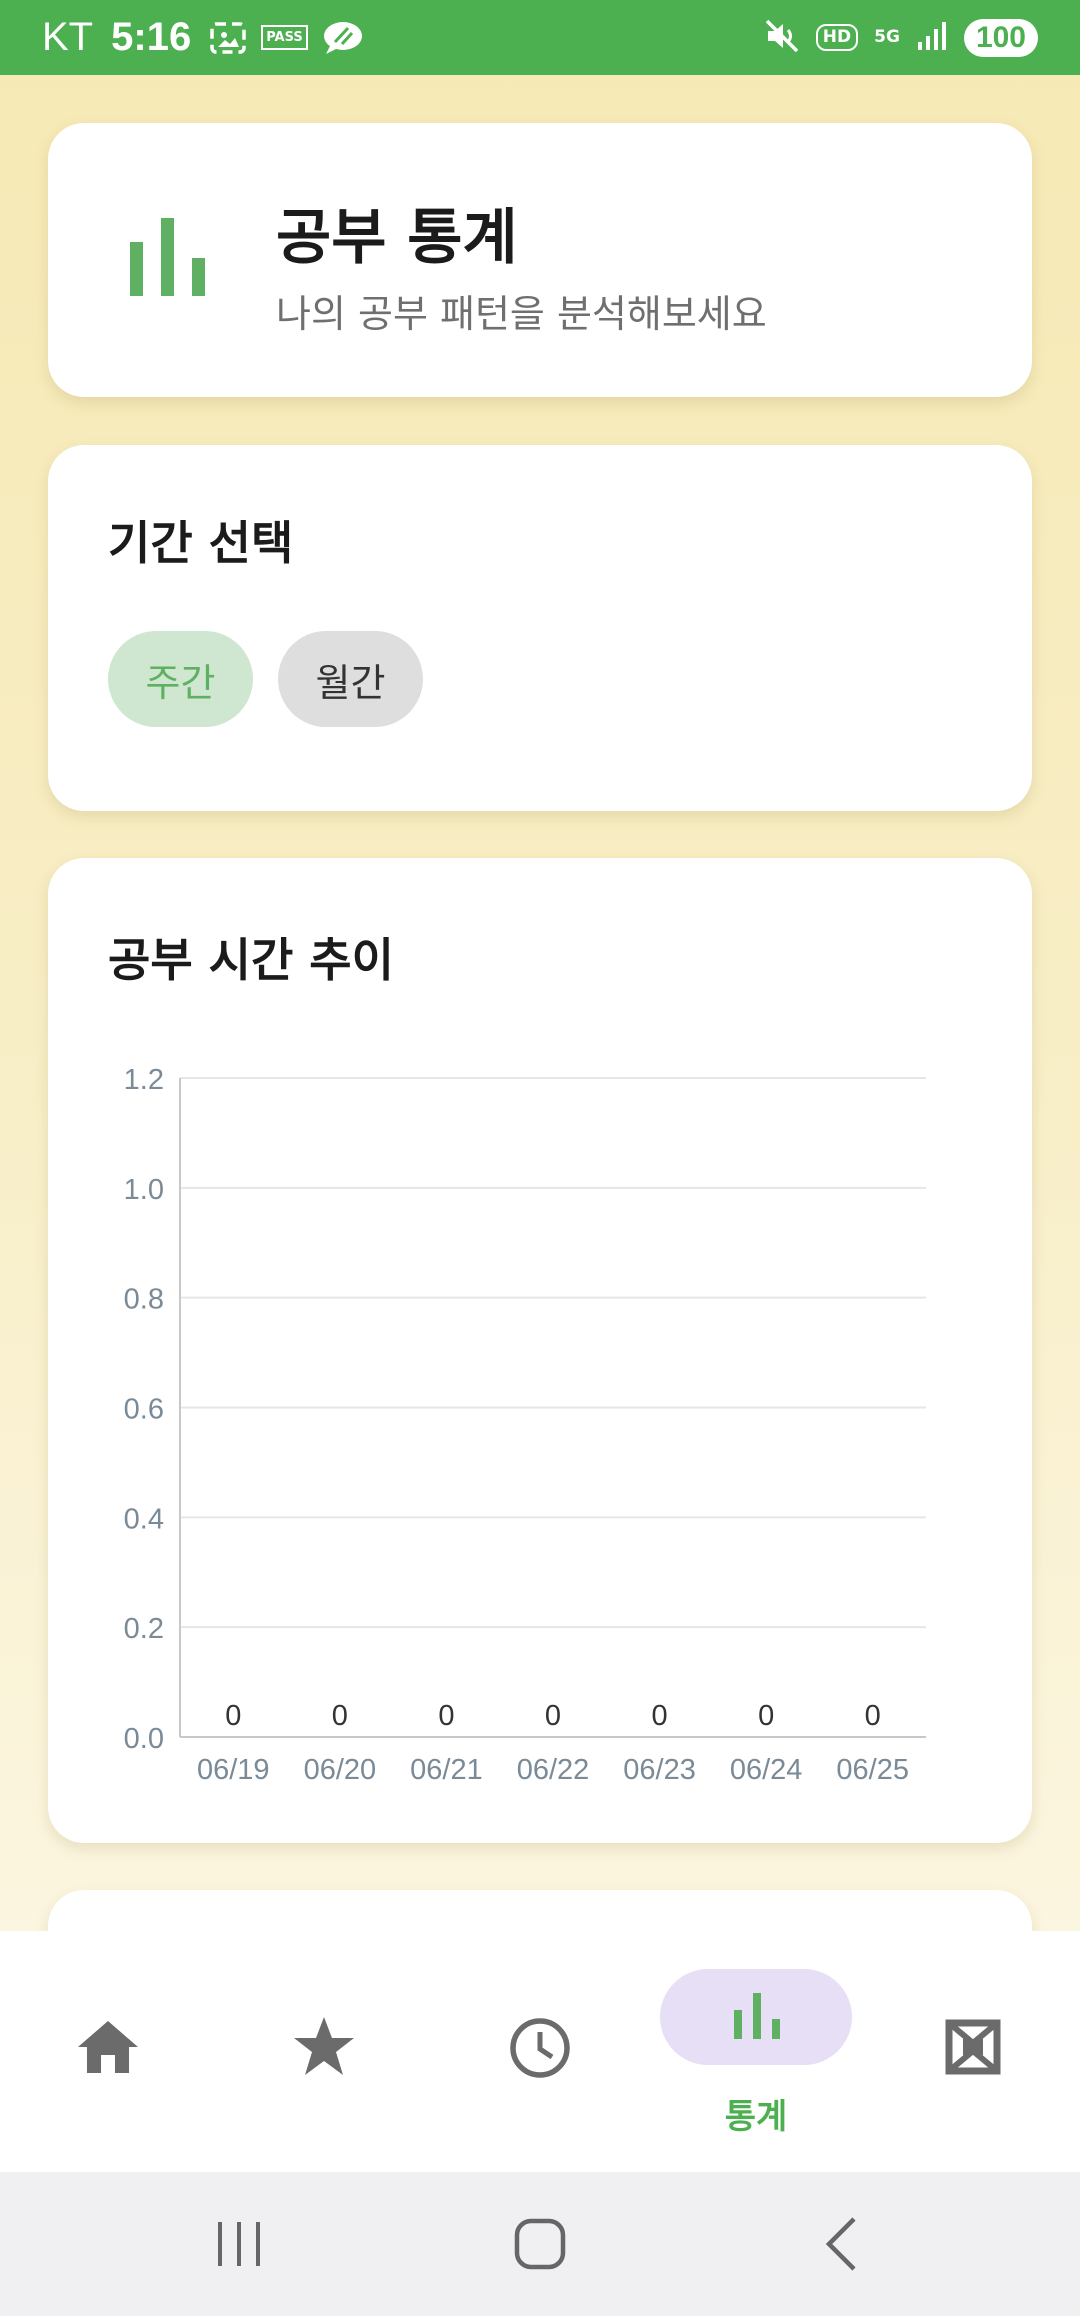 The height and width of the screenshot is (2316, 1080). I want to click on hd-voice-icon: HD, so click(837, 37).